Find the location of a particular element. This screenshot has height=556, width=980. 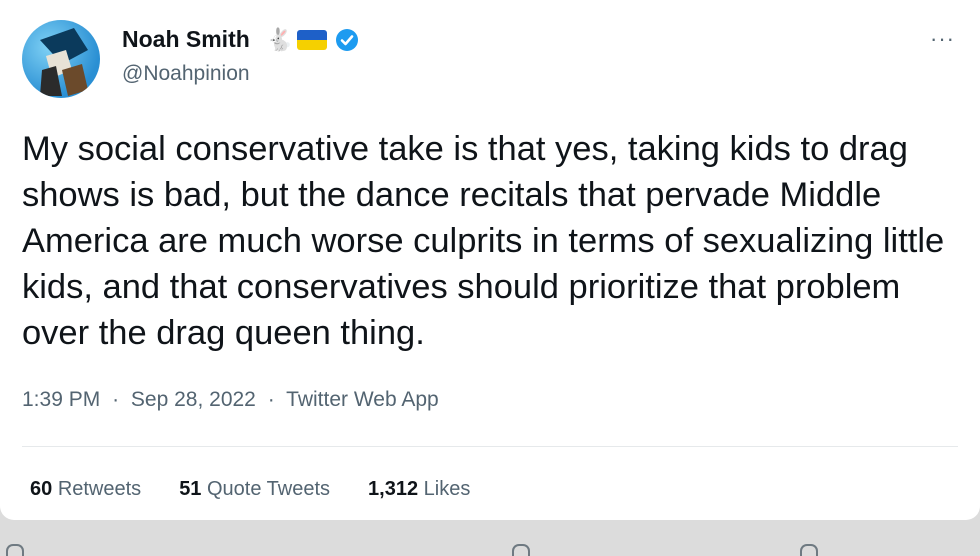

avatar is located at coordinates (61, 59).